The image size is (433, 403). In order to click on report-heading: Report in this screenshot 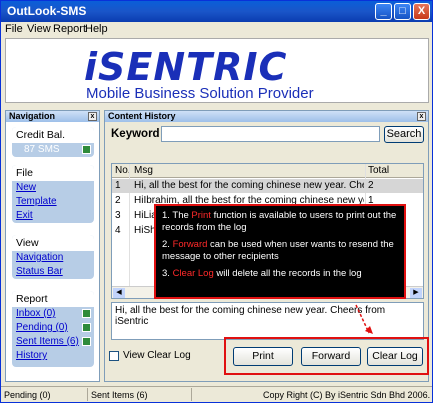, I will do `click(53, 299)`.